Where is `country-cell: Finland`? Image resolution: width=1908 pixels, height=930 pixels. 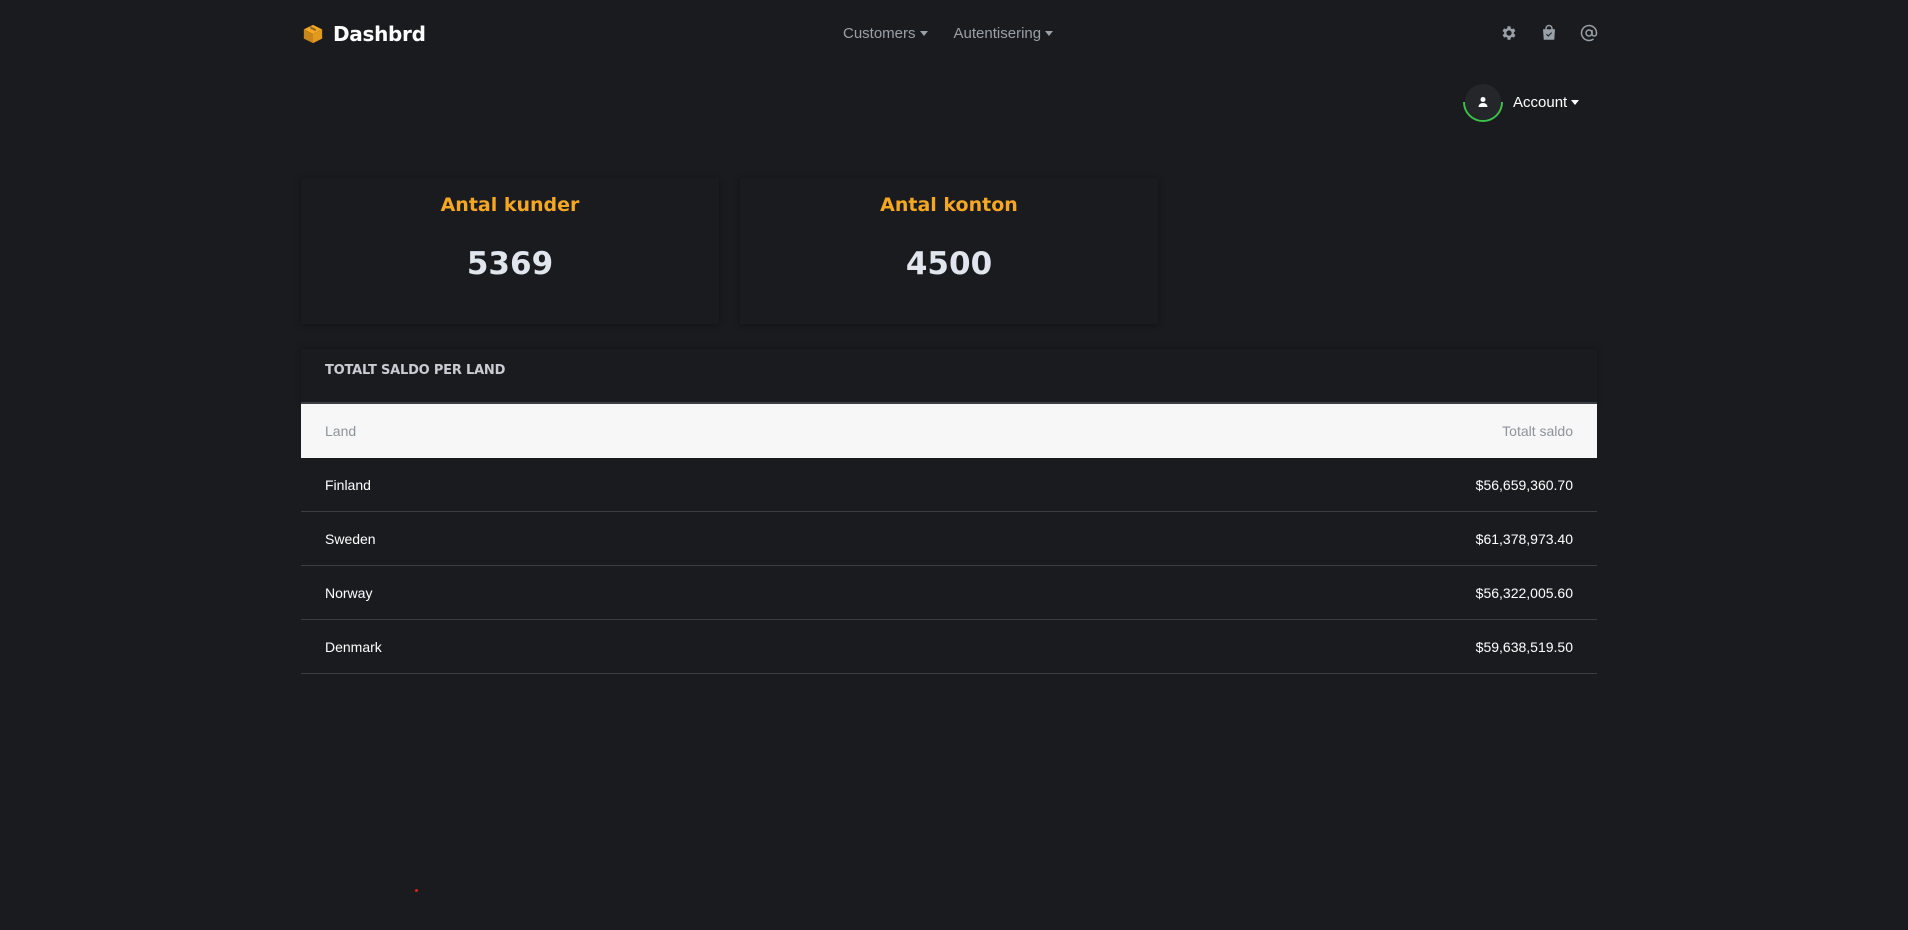 country-cell: Finland is located at coordinates (572, 485).